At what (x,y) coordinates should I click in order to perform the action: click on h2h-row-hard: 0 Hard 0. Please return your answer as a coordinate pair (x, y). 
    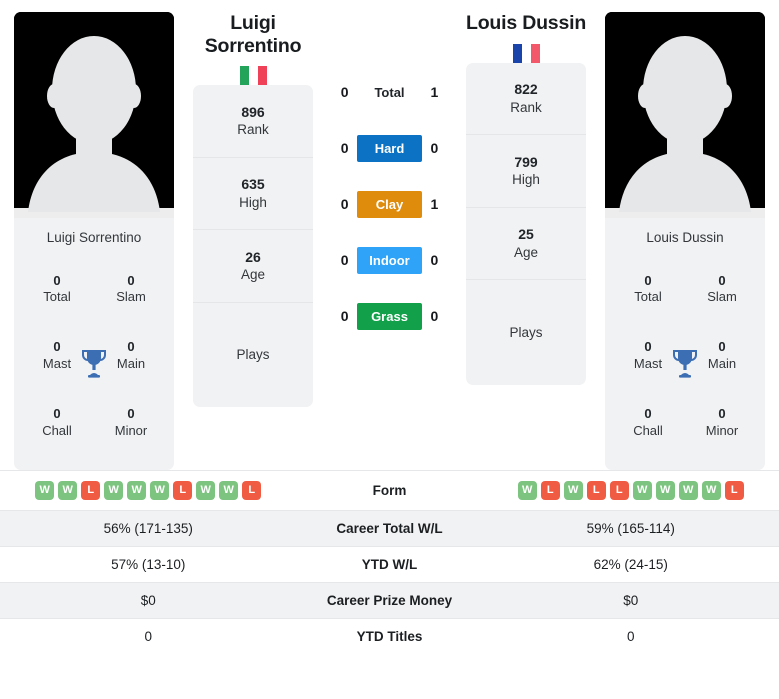
    Looking at the image, I should click on (389, 148).